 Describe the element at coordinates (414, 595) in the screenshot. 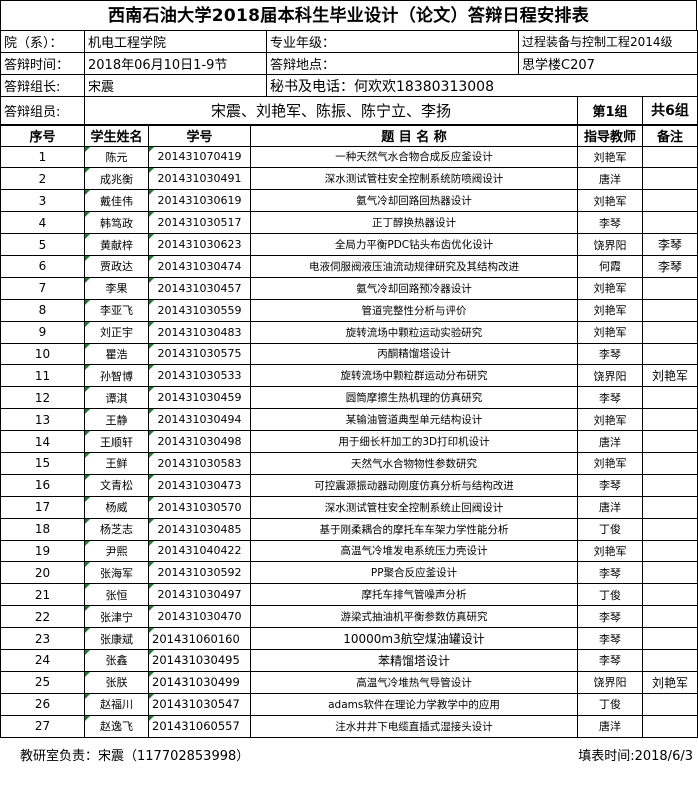

I see `thesis-topic-text: 摩托车排气管噪声分析` at that location.